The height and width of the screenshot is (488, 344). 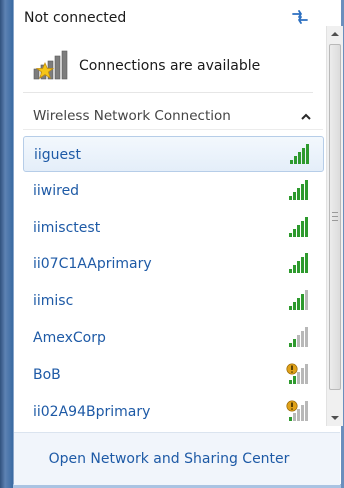 I want to click on network-name: ii07C1AAprimary, so click(x=92, y=264).